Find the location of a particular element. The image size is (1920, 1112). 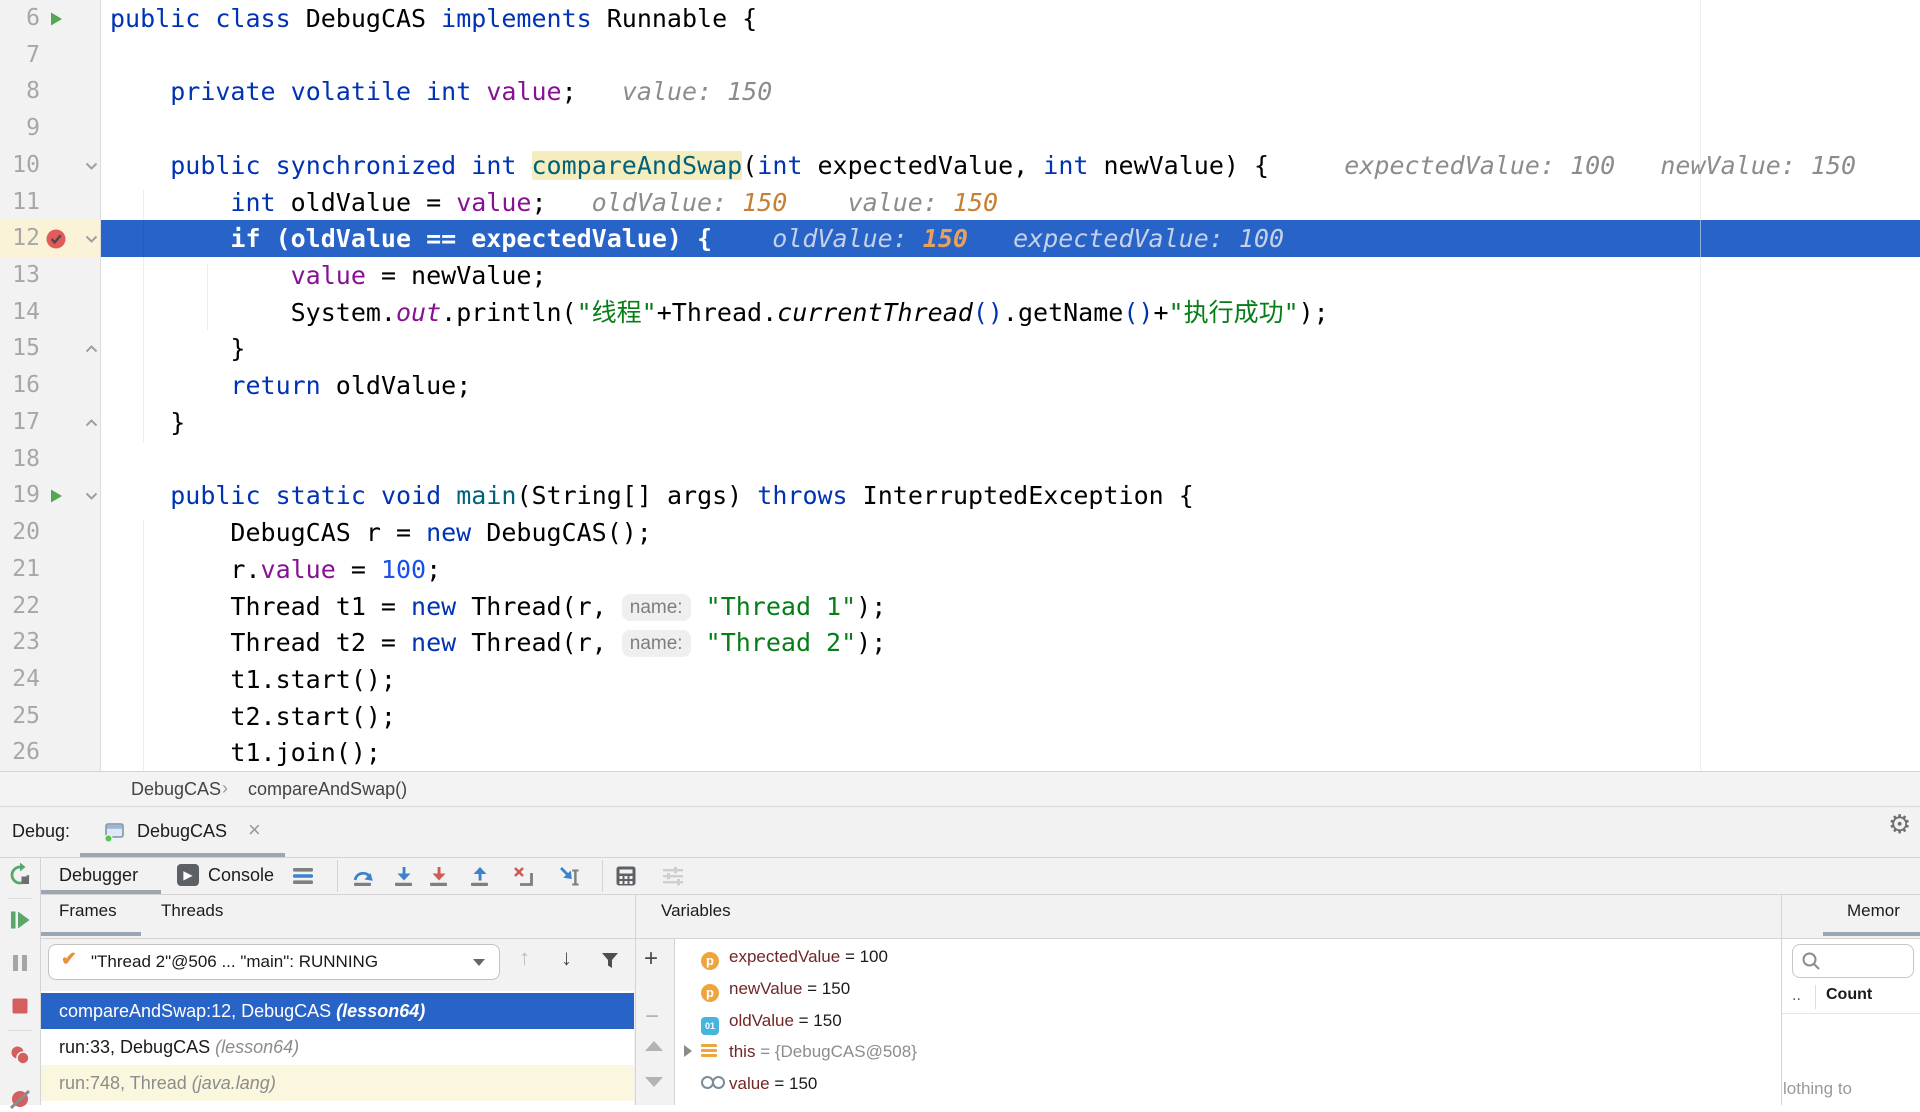

variable-row: p expectedValue = 100 is located at coordinates (1228, 957).